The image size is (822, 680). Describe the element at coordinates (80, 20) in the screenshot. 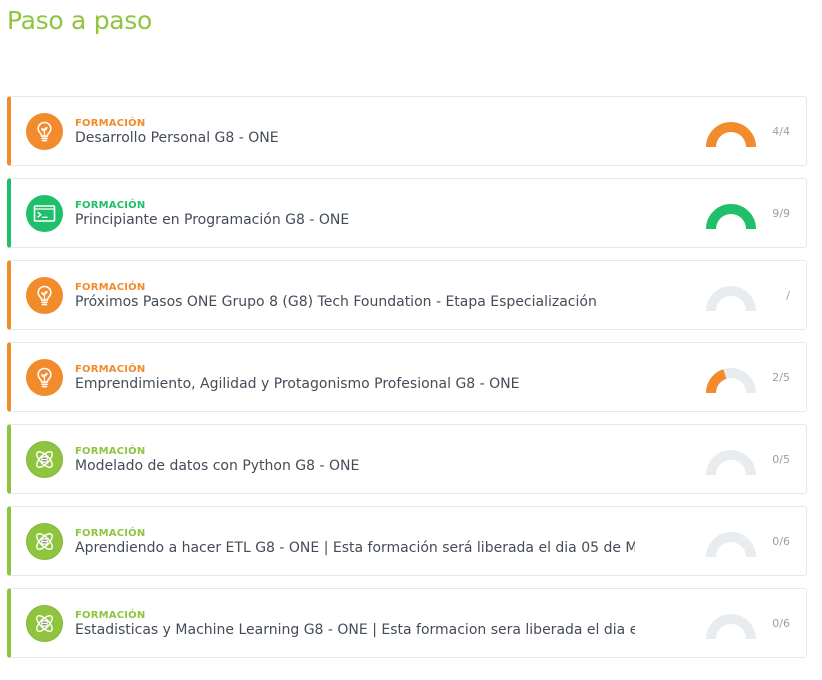

I see `page-title: Paso a paso` at that location.